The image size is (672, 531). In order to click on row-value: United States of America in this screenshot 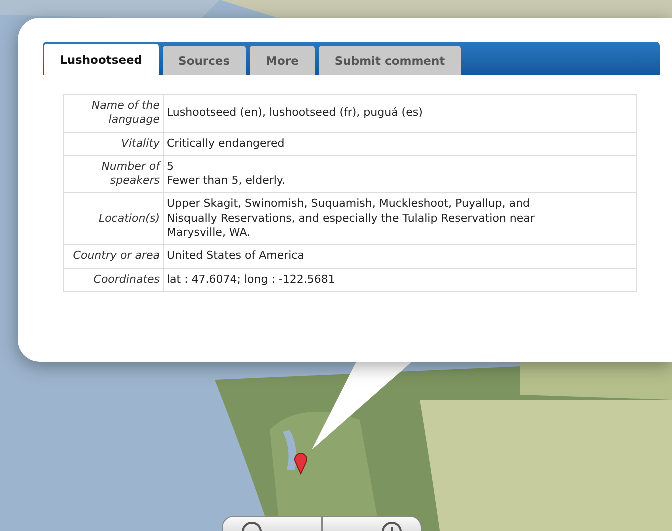, I will do `click(400, 256)`.